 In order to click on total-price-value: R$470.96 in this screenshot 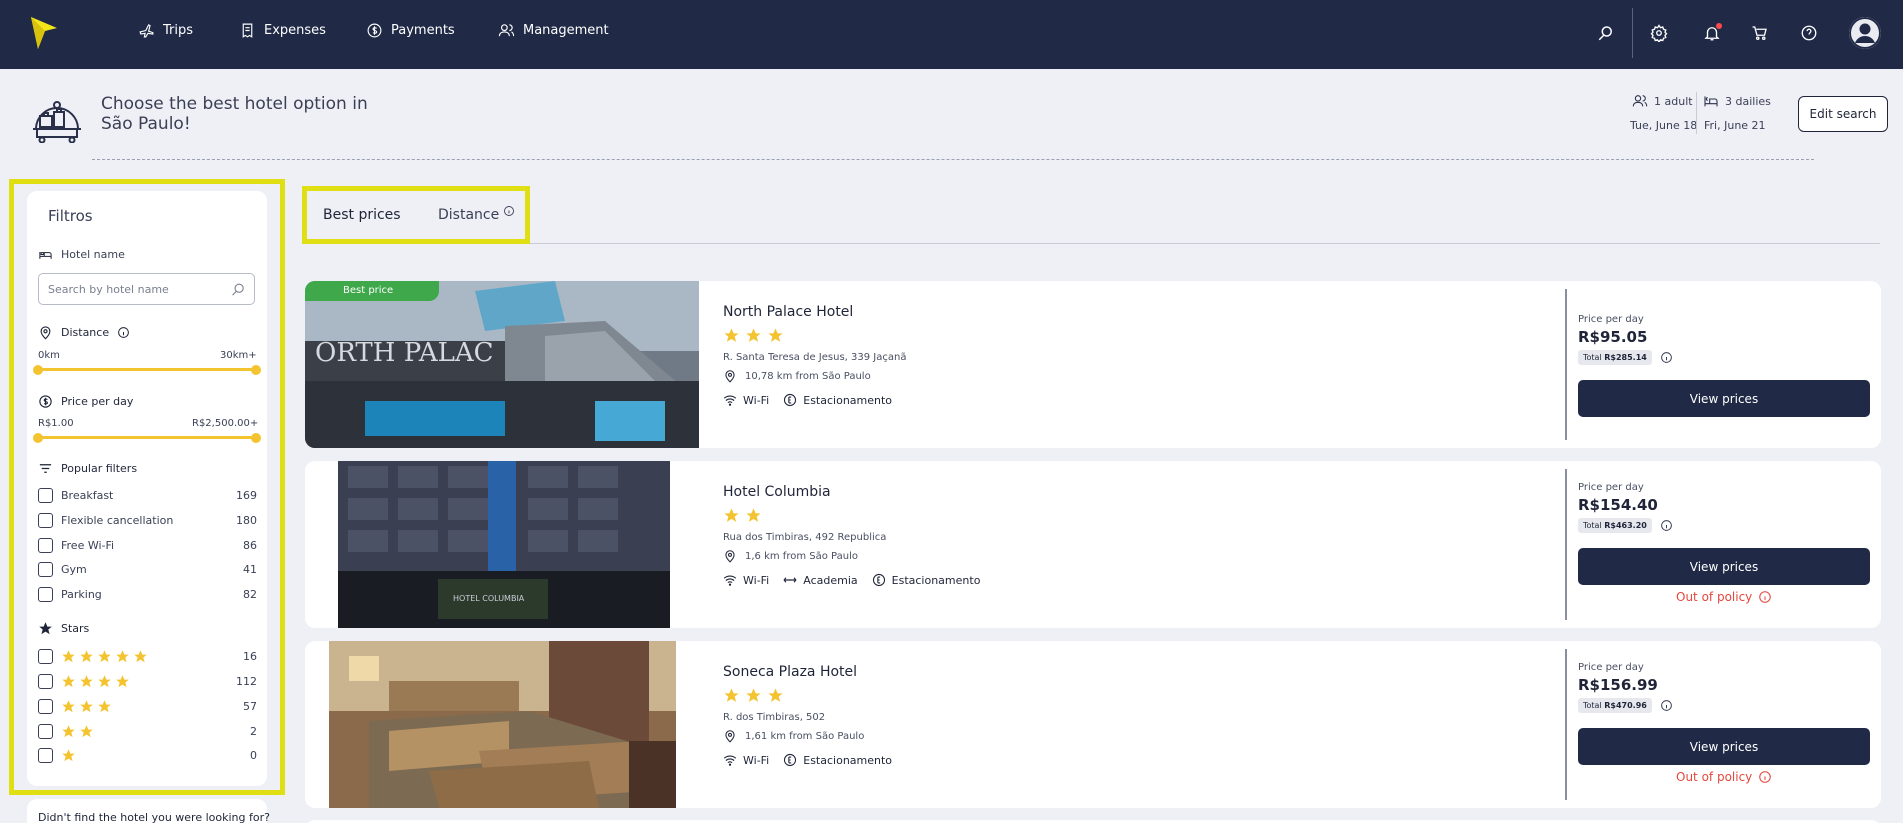, I will do `click(1625, 705)`.